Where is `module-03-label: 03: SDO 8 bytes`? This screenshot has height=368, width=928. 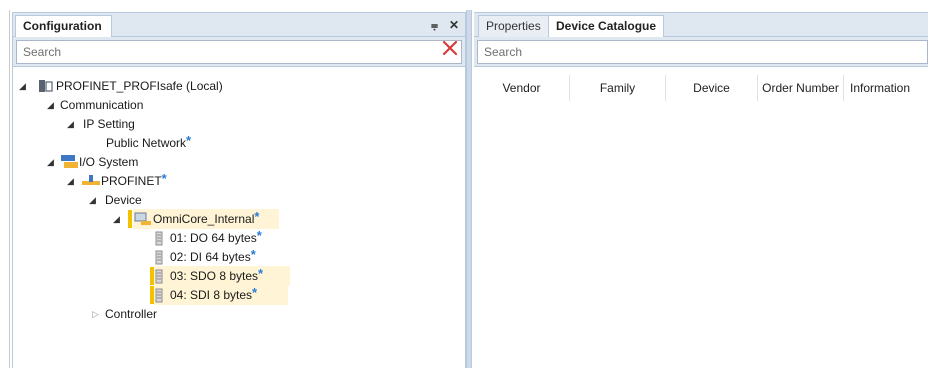 module-03-label: 03: SDO 8 bytes is located at coordinates (214, 276).